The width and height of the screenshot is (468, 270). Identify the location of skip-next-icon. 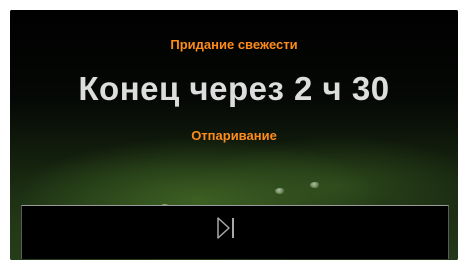
(225, 228).